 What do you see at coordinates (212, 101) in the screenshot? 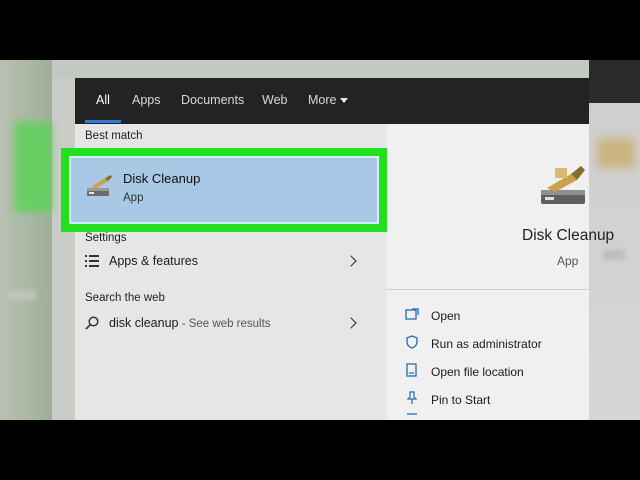
I see `tab-documents: Documents` at bounding box center [212, 101].